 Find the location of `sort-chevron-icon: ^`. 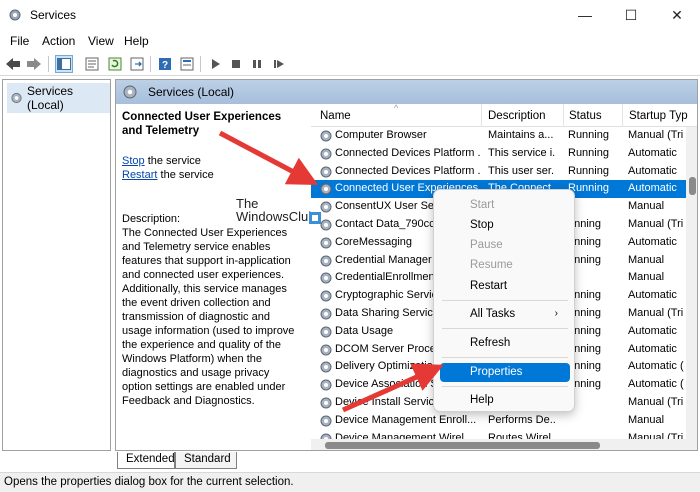

sort-chevron-icon: ^ is located at coordinates (396, 108).